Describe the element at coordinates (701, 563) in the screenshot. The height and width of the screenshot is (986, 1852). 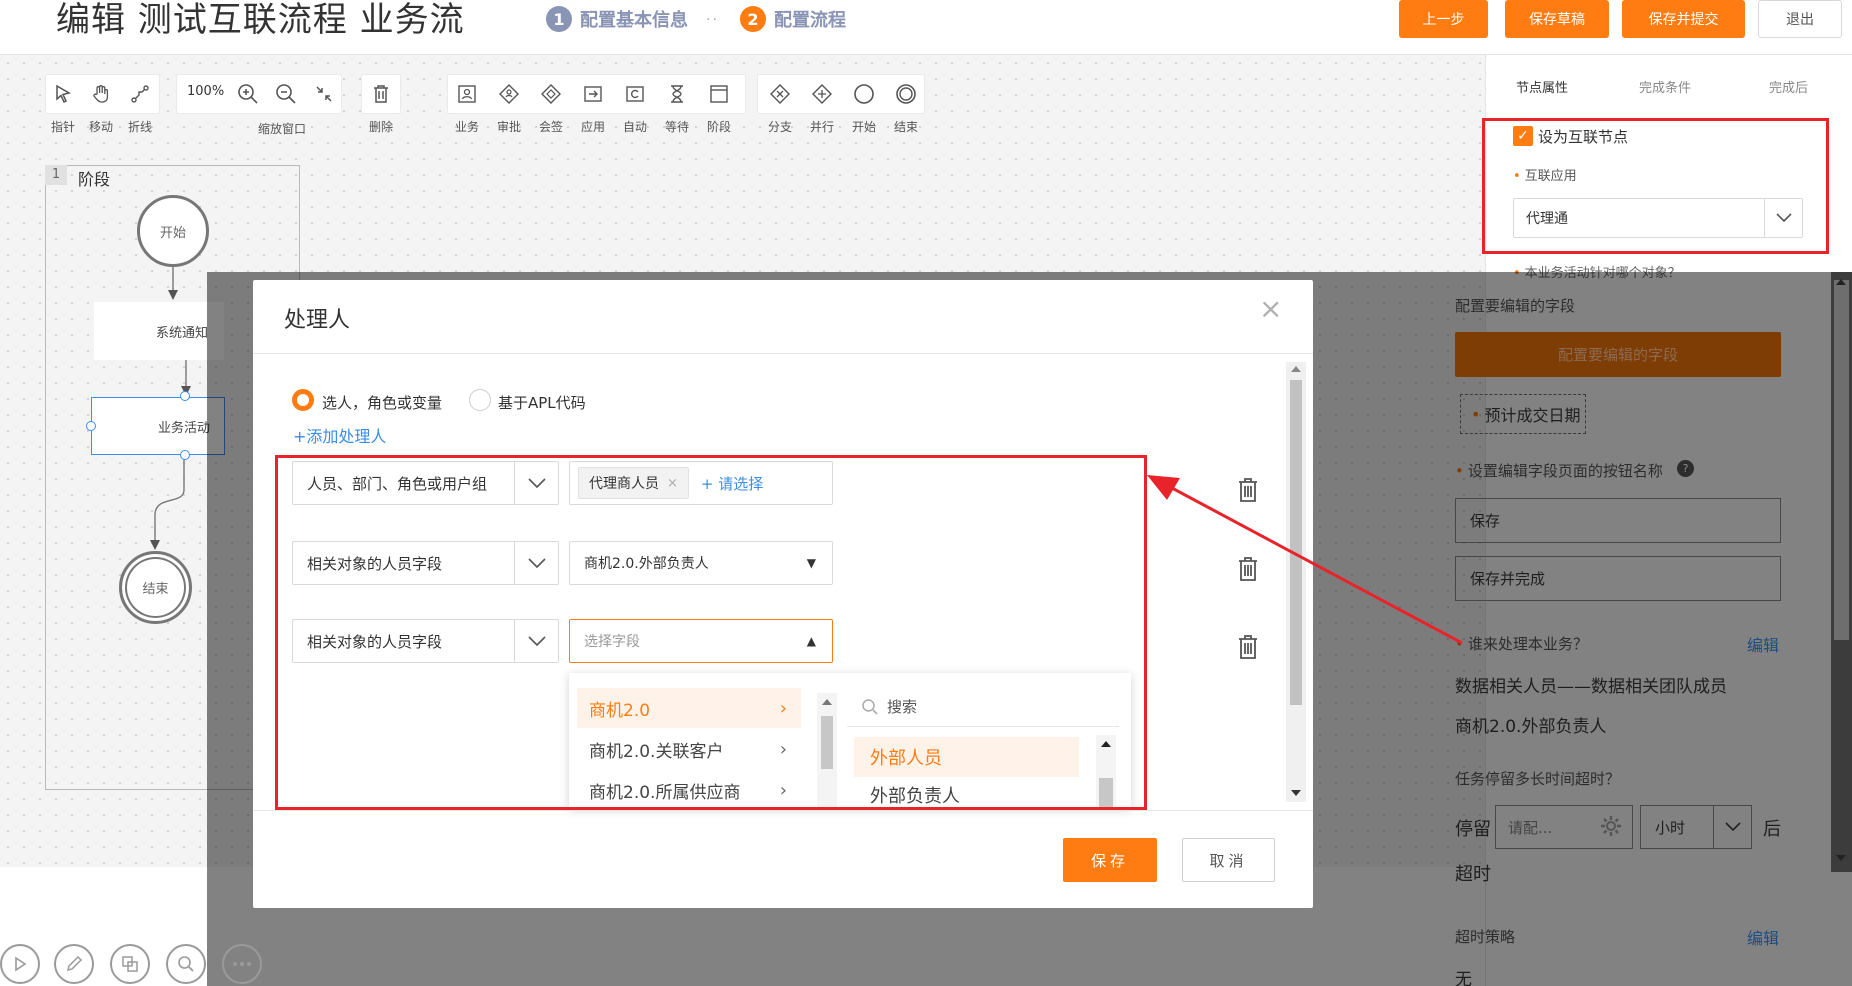
I see `field-select: 商机2.0.外部负责人 ▼` at that location.